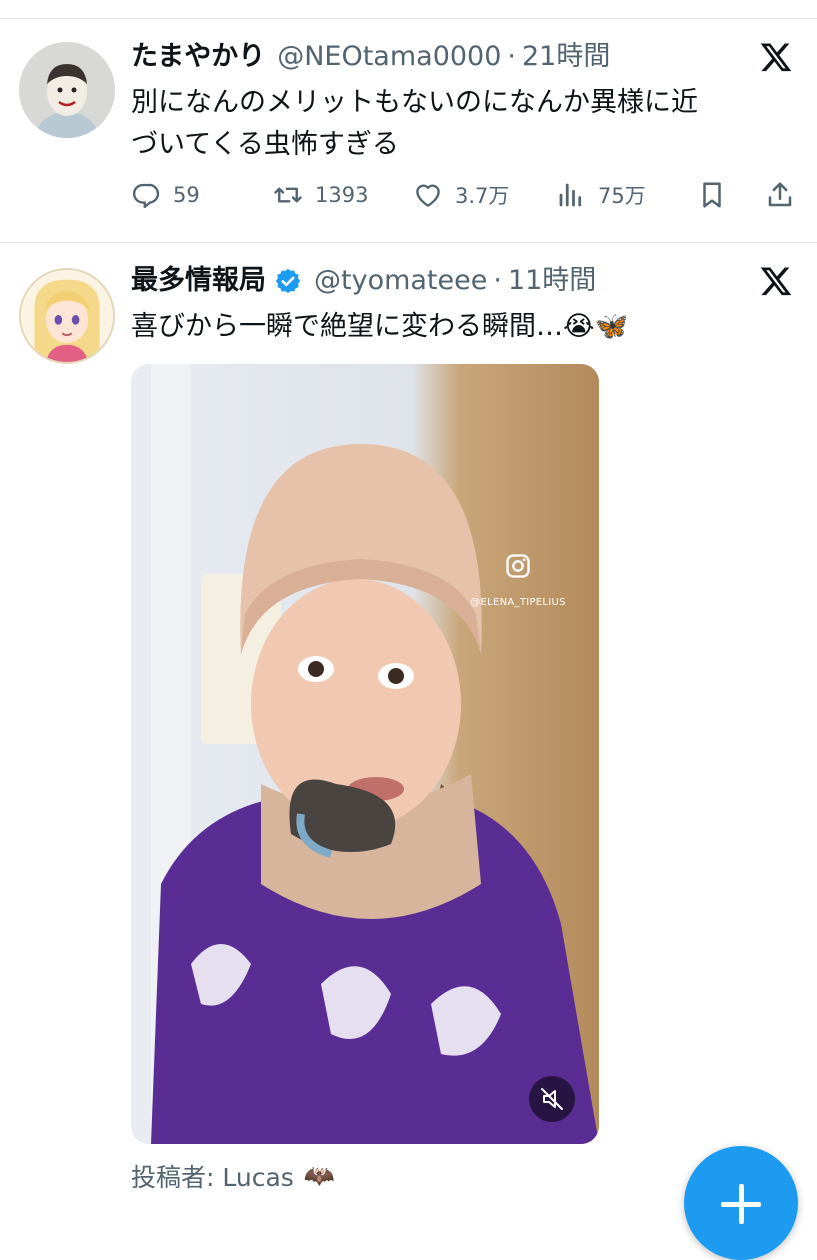 The width and height of the screenshot is (817, 1260). Describe the element at coordinates (400, 281) in the screenshot. I see `tweet-2-handle: @tyomateee` at that location.